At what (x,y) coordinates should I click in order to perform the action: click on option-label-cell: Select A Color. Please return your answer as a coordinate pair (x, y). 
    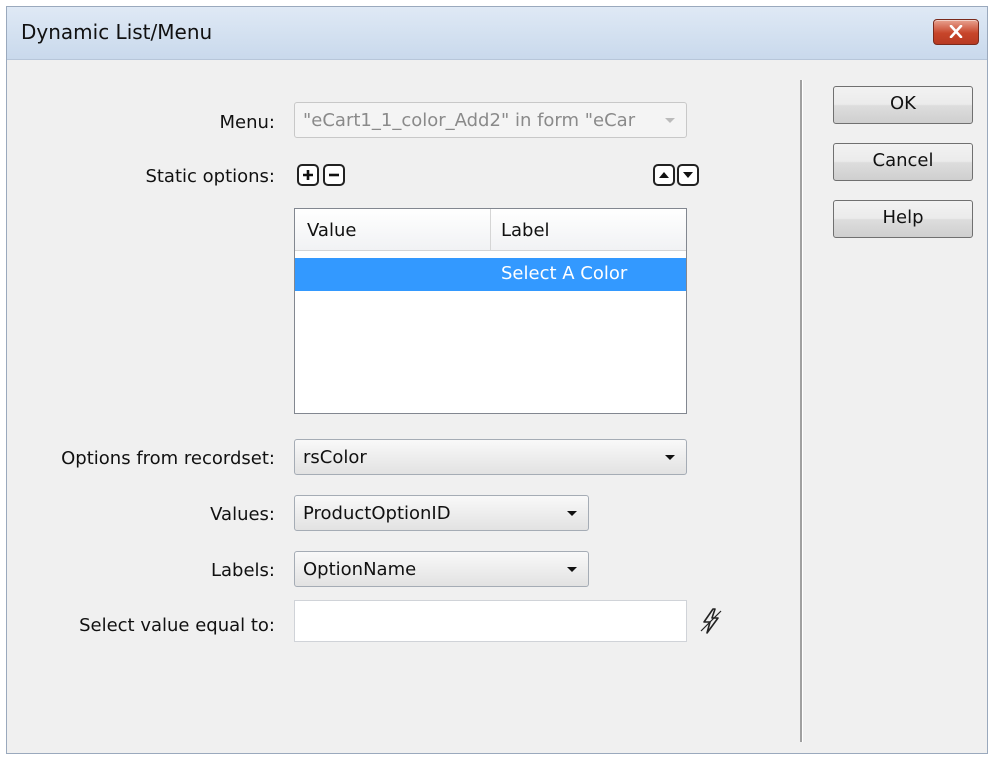
    Looking at the image, I should click on (564, 273).